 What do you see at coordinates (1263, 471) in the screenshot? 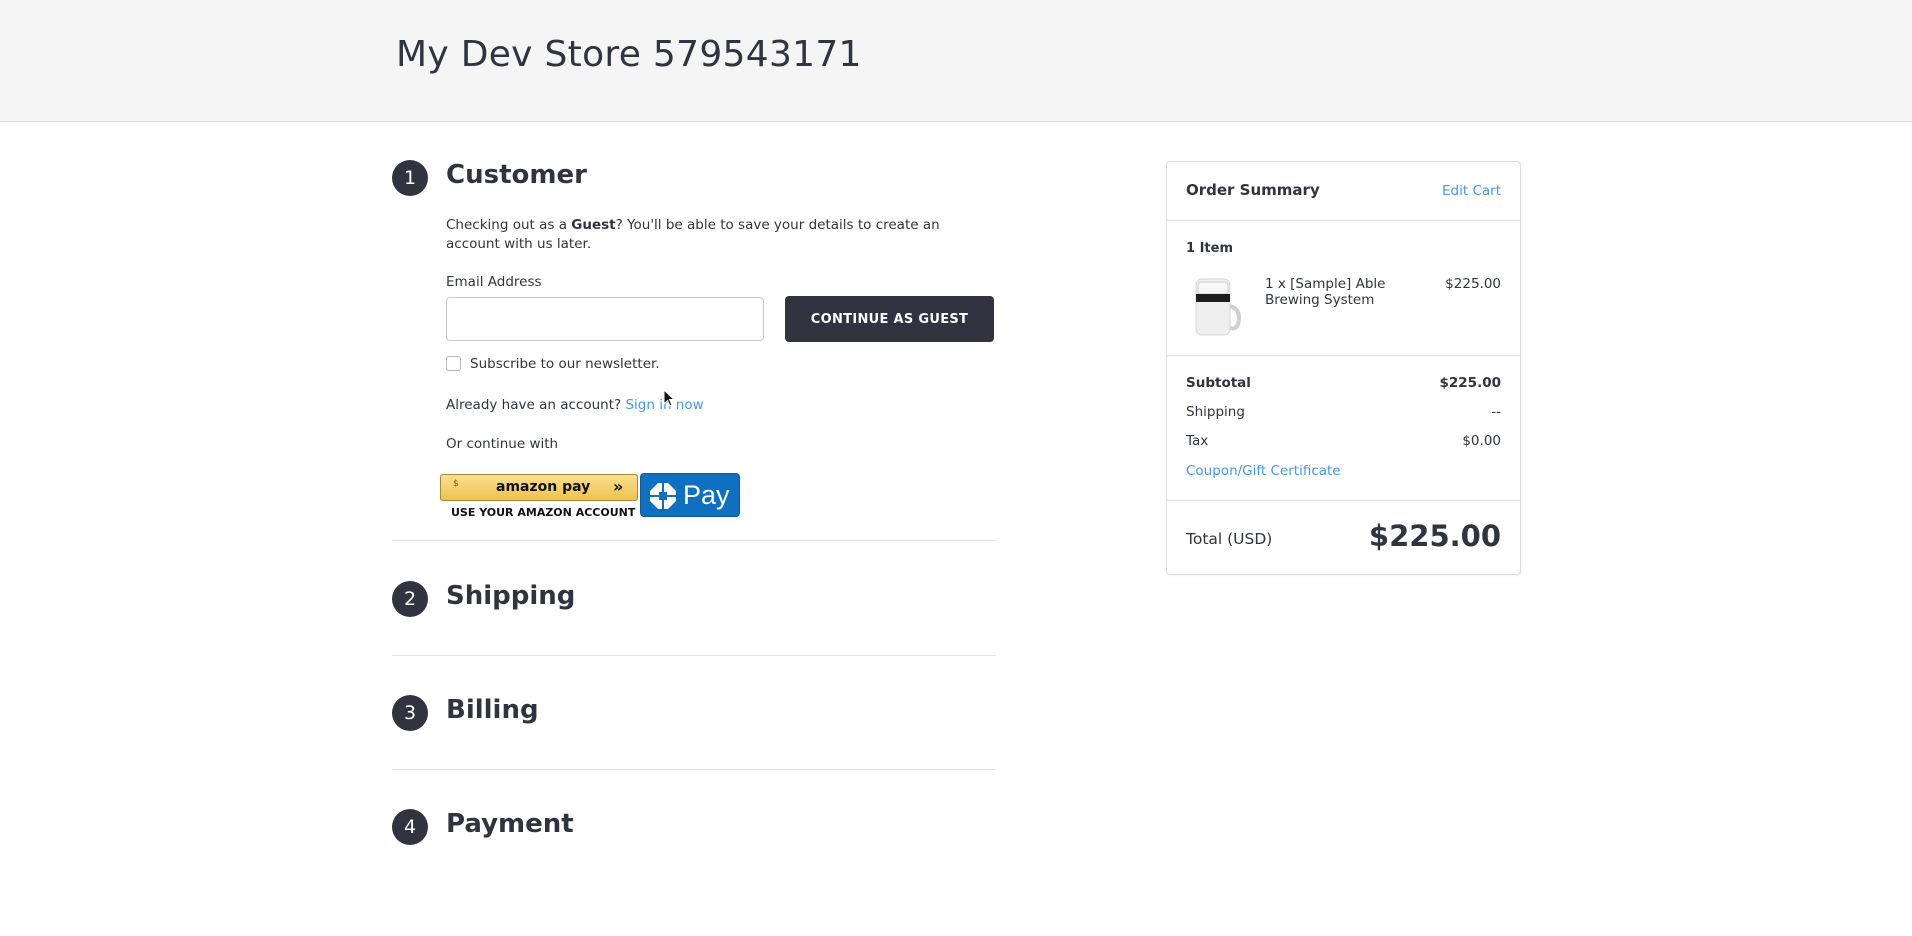
I see `coupon-gift-certificate-link: Coupon/Gift Certificate` at bounding box center [1263, 471].